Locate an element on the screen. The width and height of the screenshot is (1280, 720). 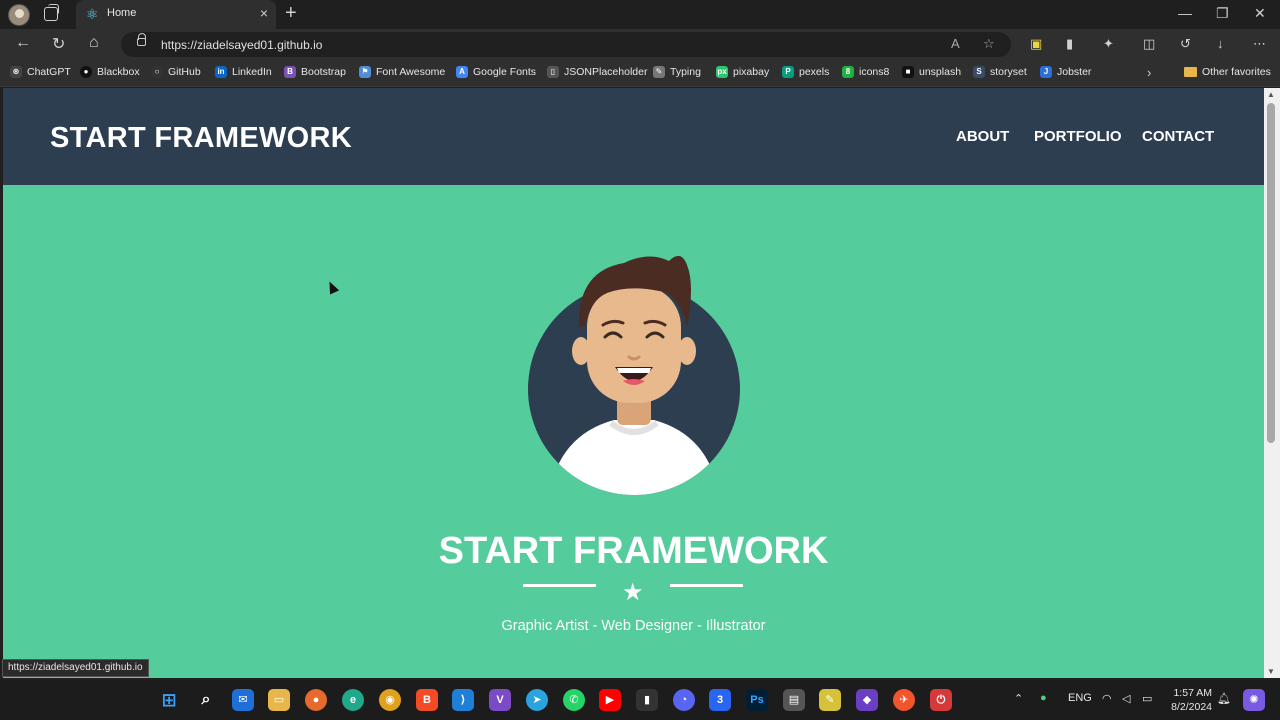
nav-portfolio: PORTFOLIO is located at coordinates (1078, 136).